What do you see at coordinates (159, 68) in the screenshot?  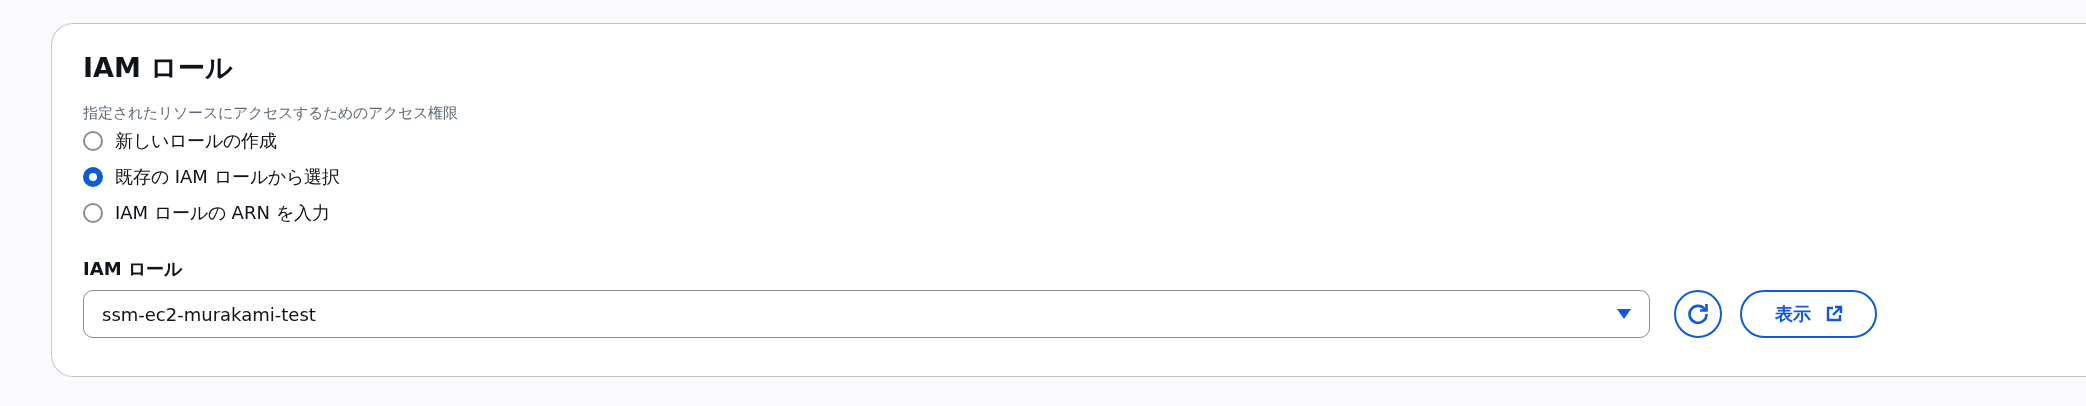 I see `section-title: IAM ロール` at bounding box center [159, 68].